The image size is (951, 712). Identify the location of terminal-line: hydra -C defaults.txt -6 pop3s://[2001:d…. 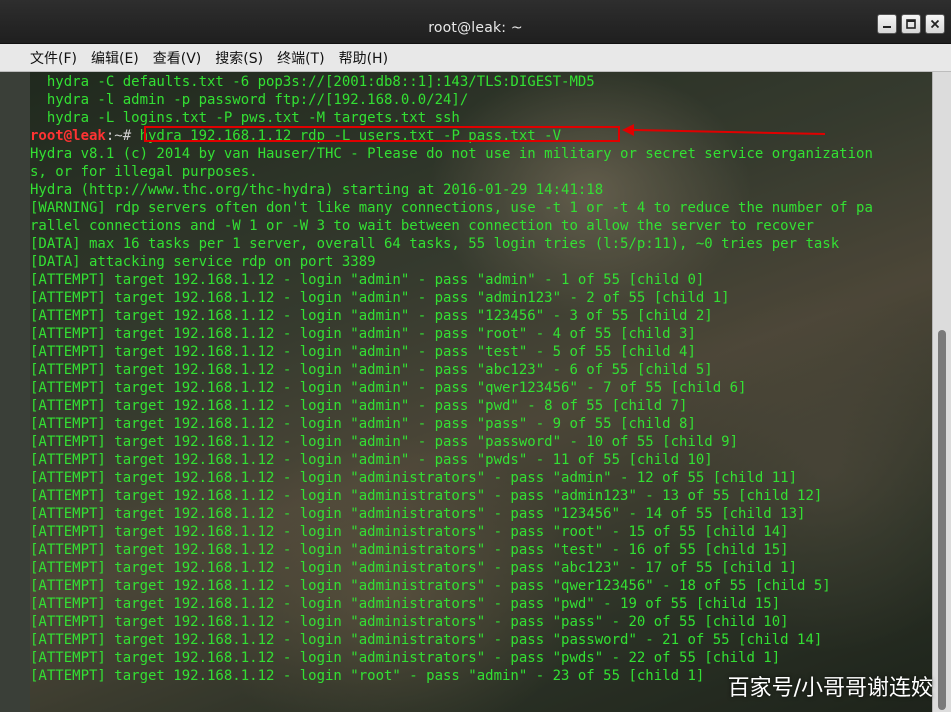
(312, 82).